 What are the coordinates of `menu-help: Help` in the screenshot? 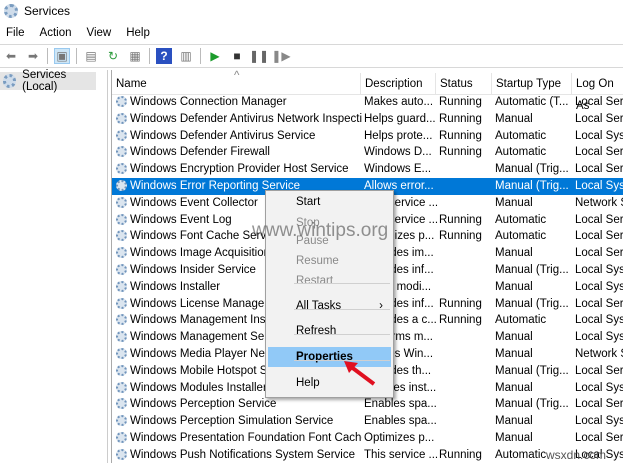 It's located at (138, 33).